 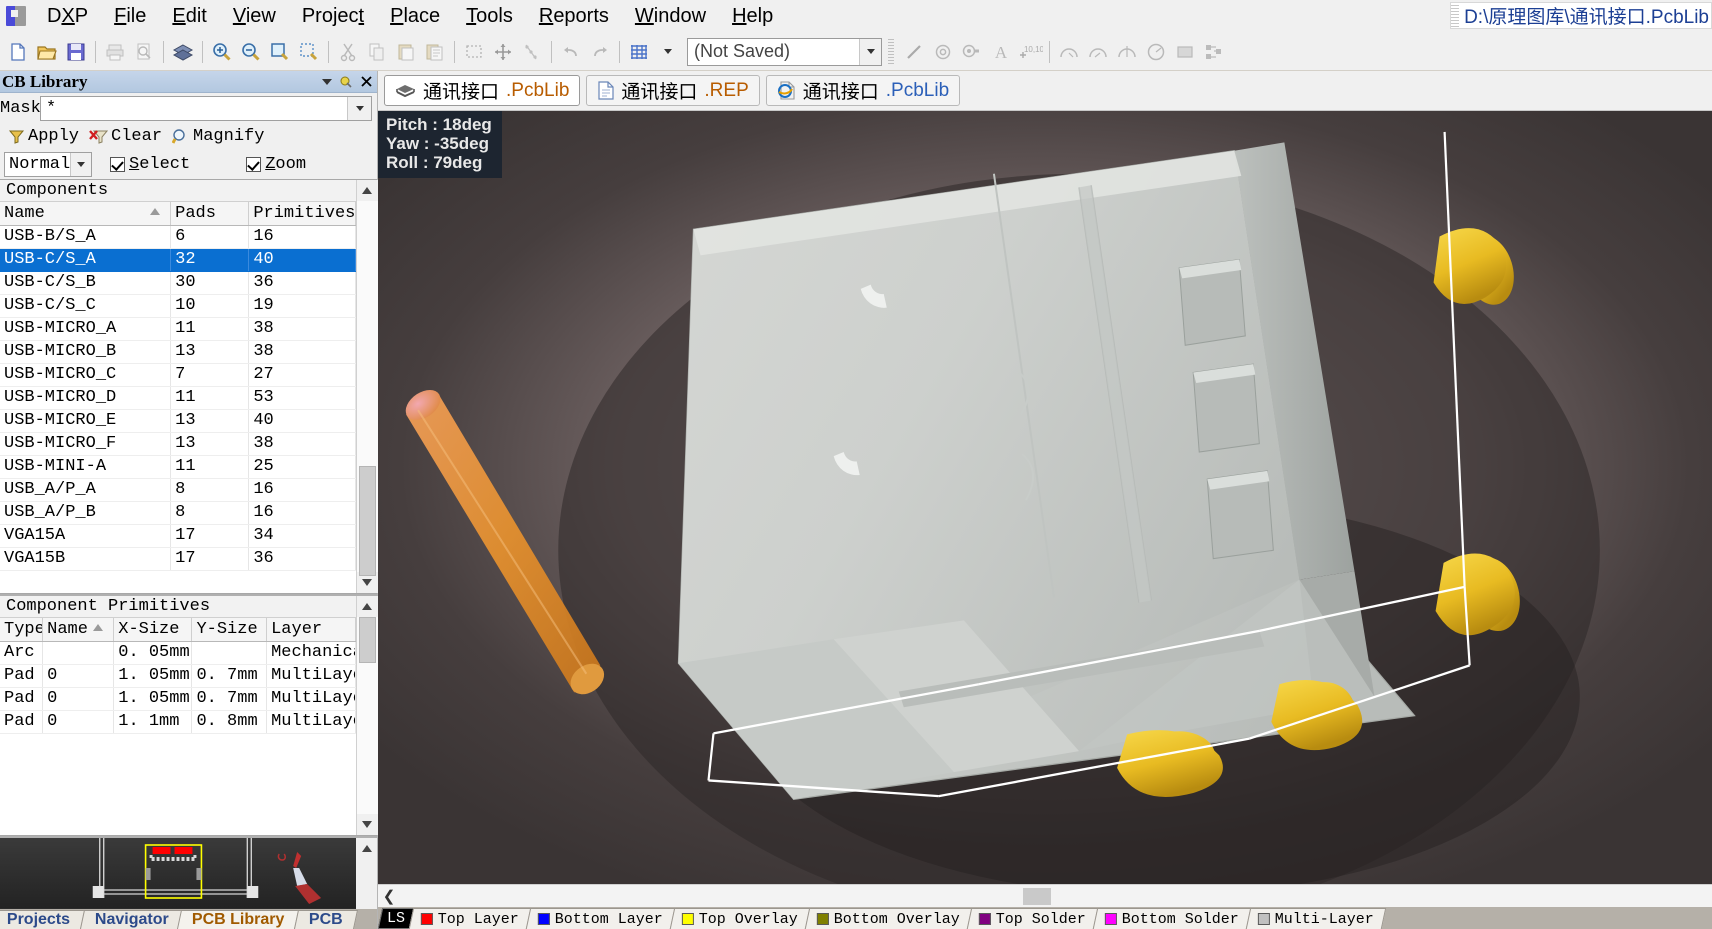 I want to click on primitives-scrollbar, so click(x=367, y=715).